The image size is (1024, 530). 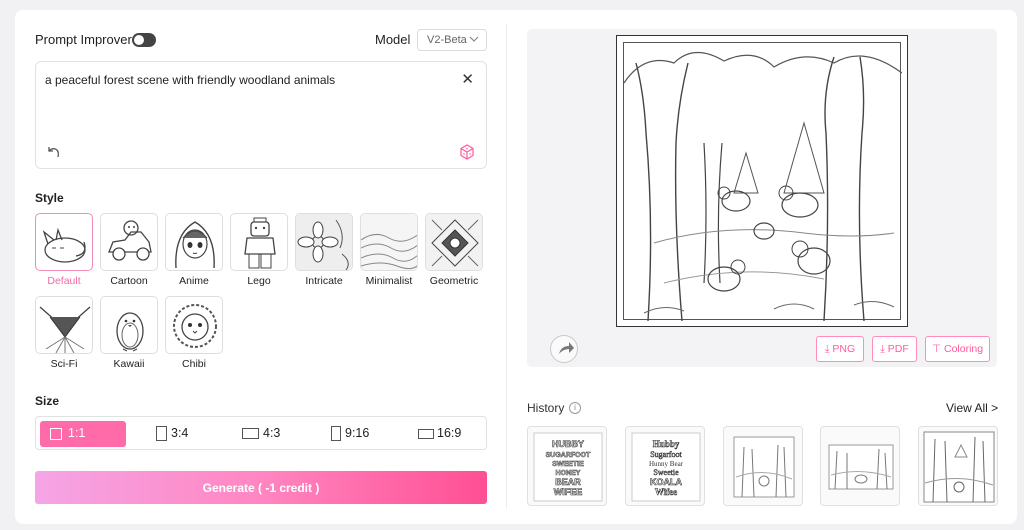 I want to click on sleeping-fox-icon, so click(x=64, y=242).